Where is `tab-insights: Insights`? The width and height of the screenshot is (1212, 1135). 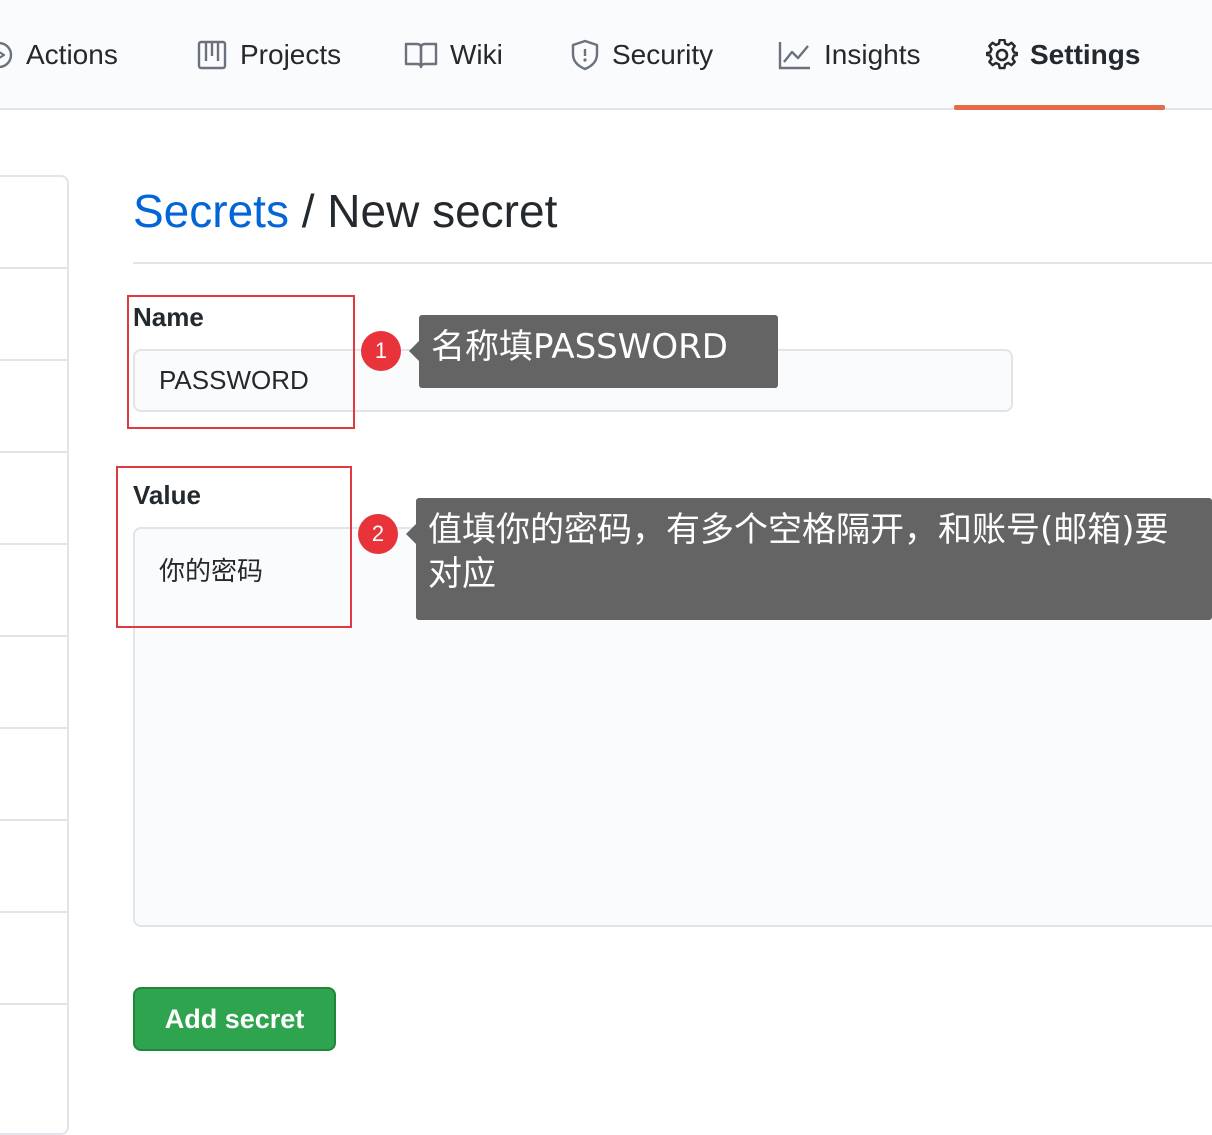
tab-insights: Insights is located at coordinates (849, 55).